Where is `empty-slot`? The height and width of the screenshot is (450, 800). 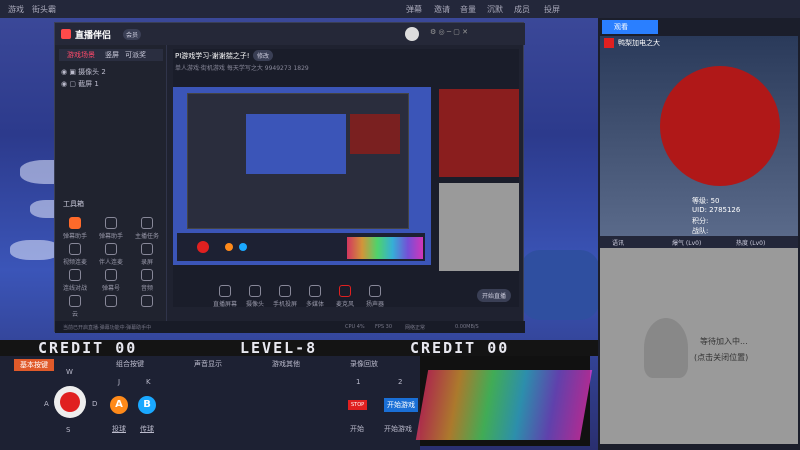
empty-slot is located at coordinates (479, 227).